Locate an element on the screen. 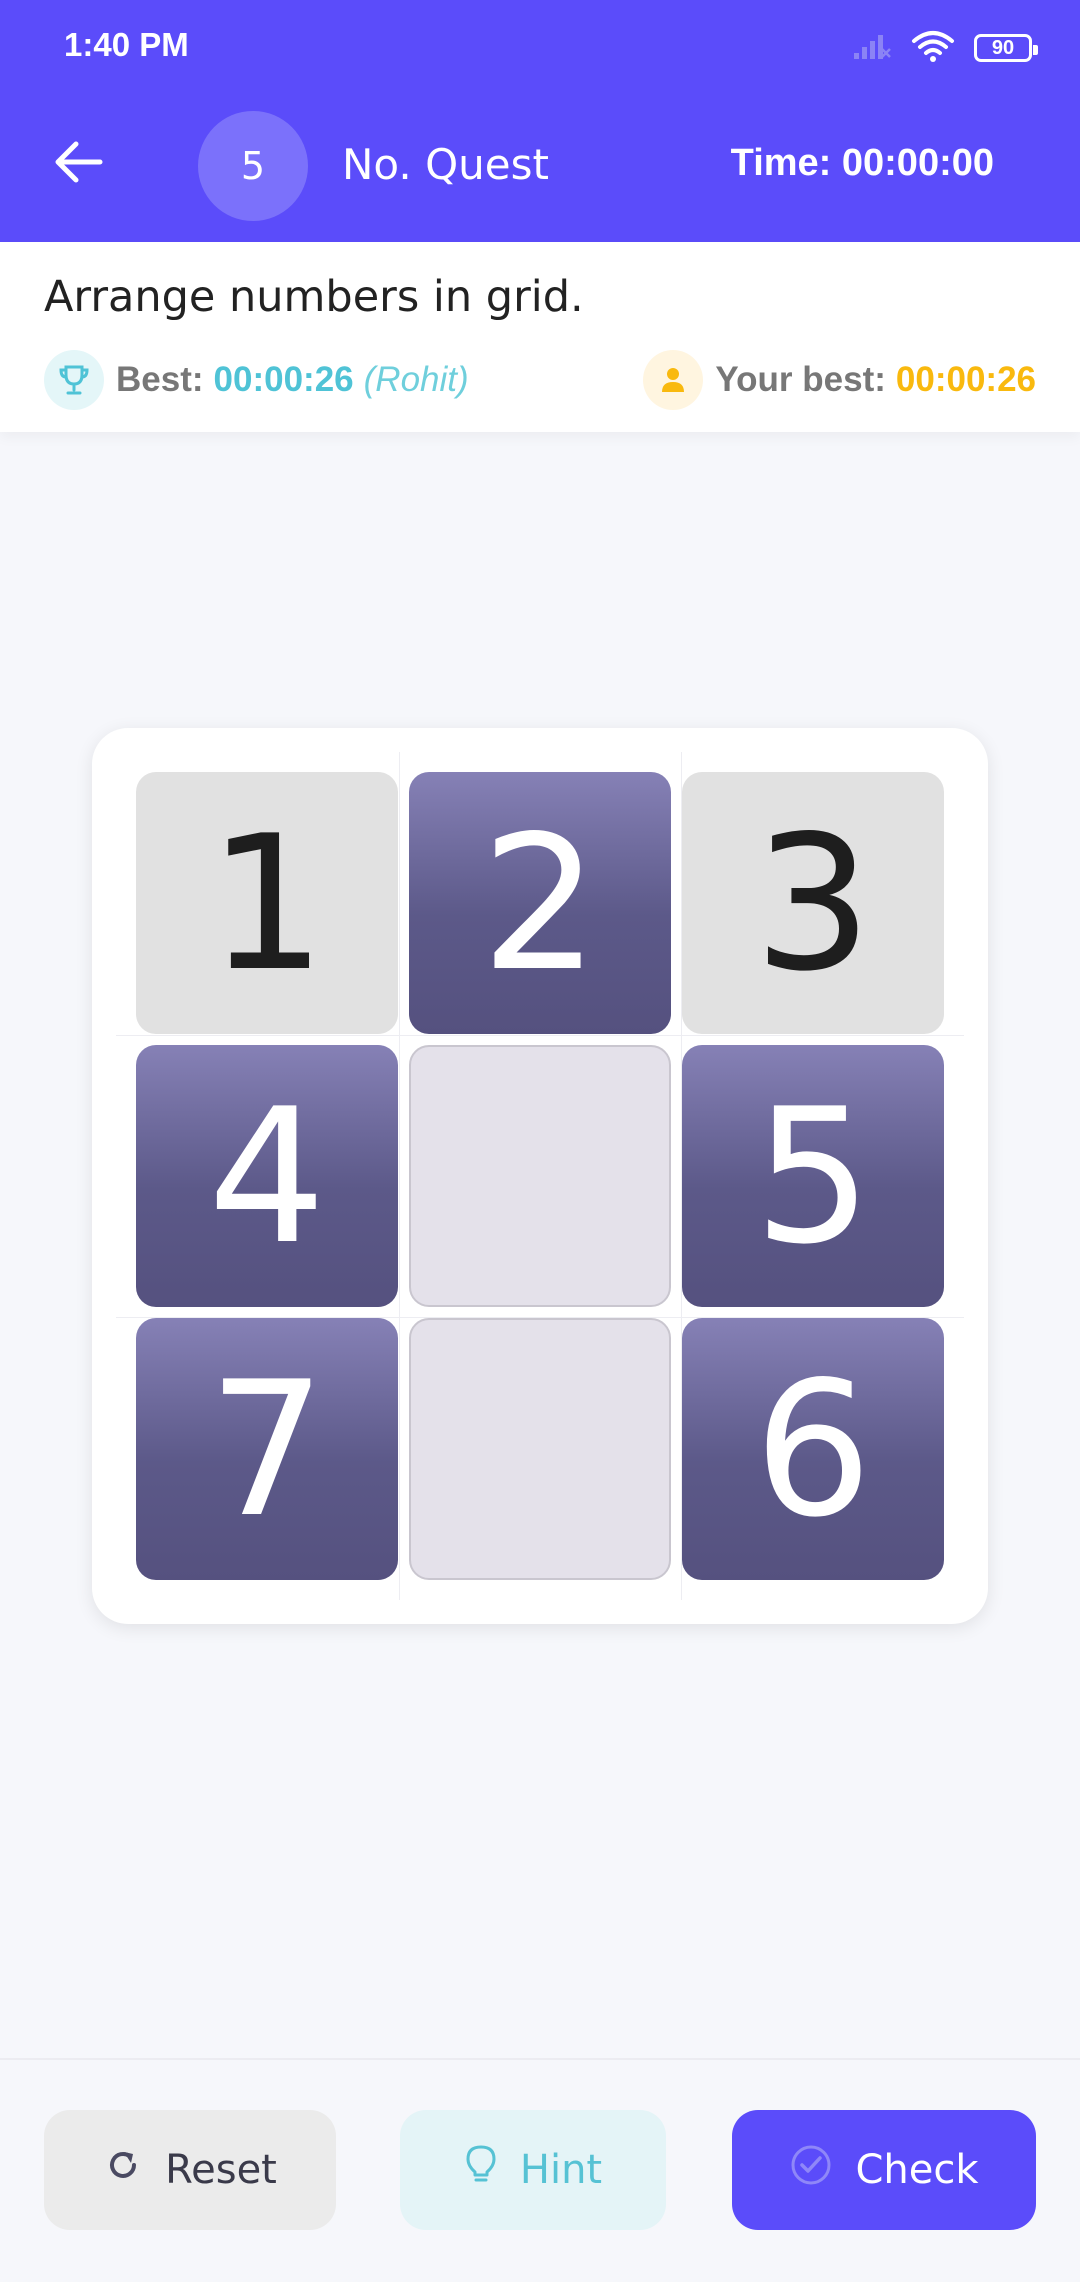  instruction-text: Arrange numbers in grid. is located at coordinates (314, 297).